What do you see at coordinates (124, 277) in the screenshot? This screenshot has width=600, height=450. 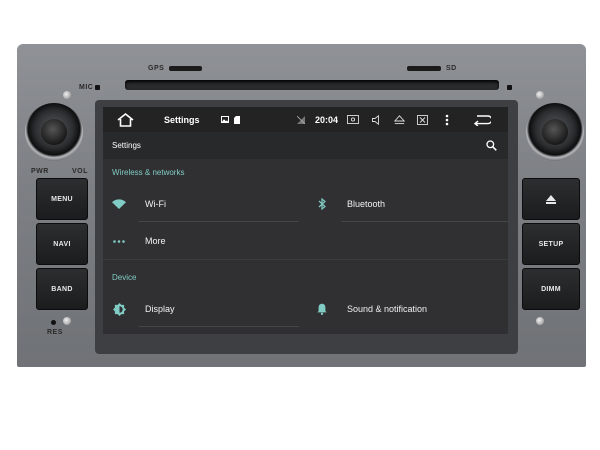 I see `section-title-device: Device` at bounding box center [124, 277].